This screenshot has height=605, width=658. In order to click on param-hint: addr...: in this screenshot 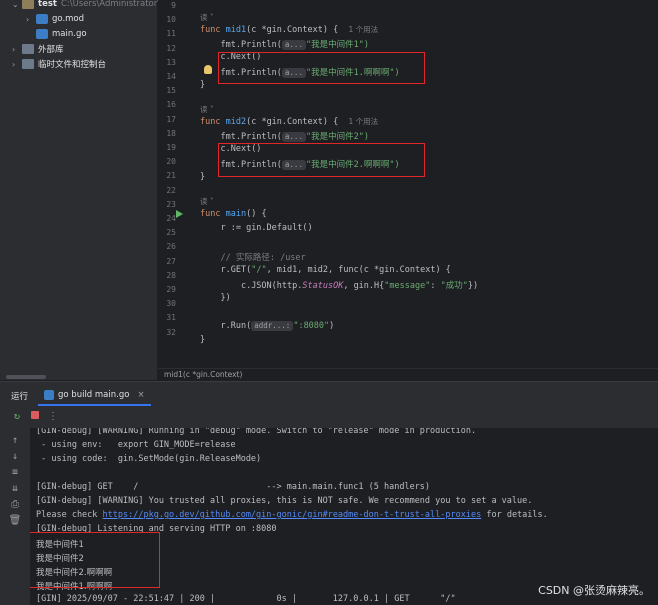, I will do `click(272, 326)`.